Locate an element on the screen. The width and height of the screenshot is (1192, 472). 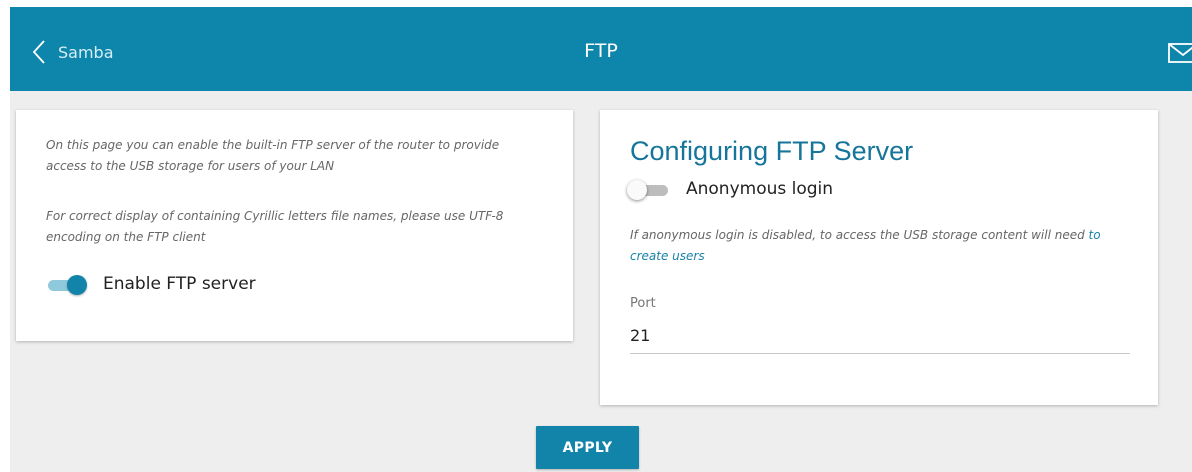
apply-button: APPLY is located at coordinates (587, 447).